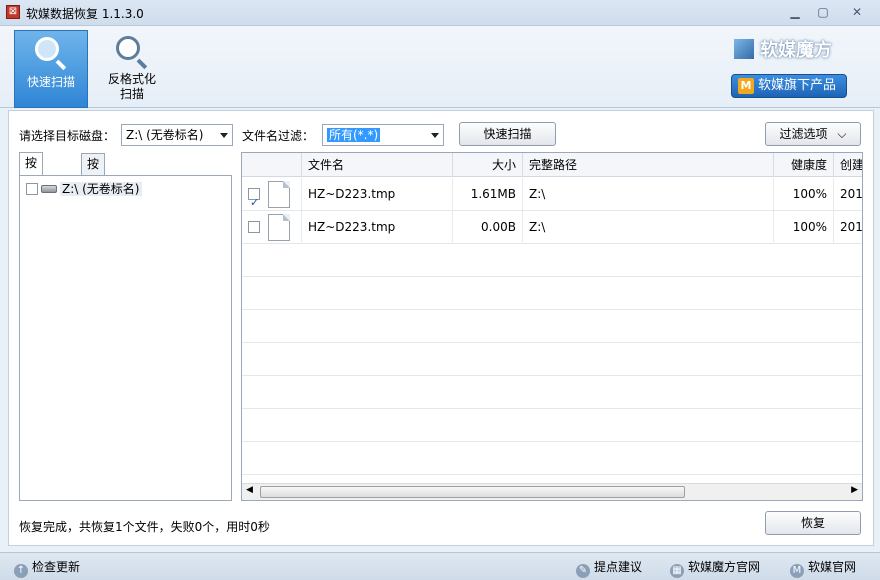 The height and width of the screenshot is (580, 880). What do you see at coordinates (49, 189) in the screenshot?
I see `drive-icon` at bounding box center [49, 189].